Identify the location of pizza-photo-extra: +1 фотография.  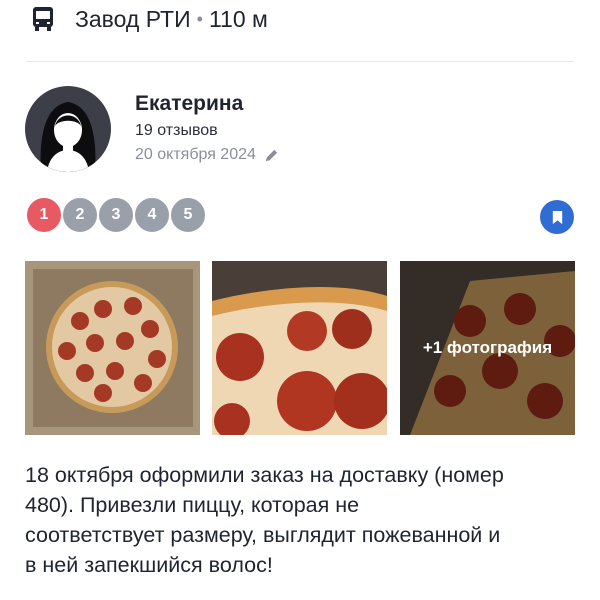
(487, 348).